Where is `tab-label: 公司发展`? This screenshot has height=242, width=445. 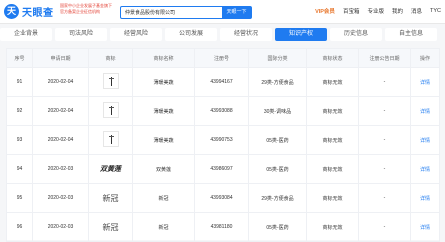
tab-label: 公司发展 is located at coordinates (190, 34).